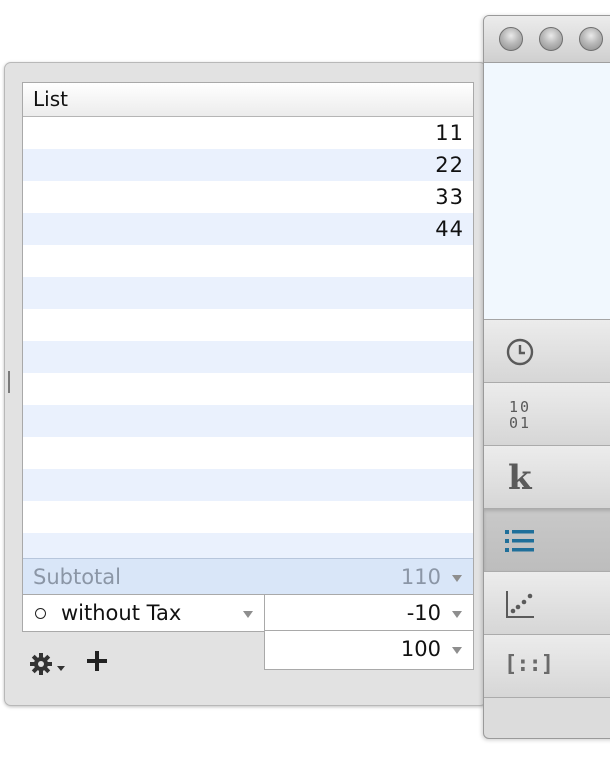  I want to click on tax-amount-dropdown-icon, so click(457, 614).